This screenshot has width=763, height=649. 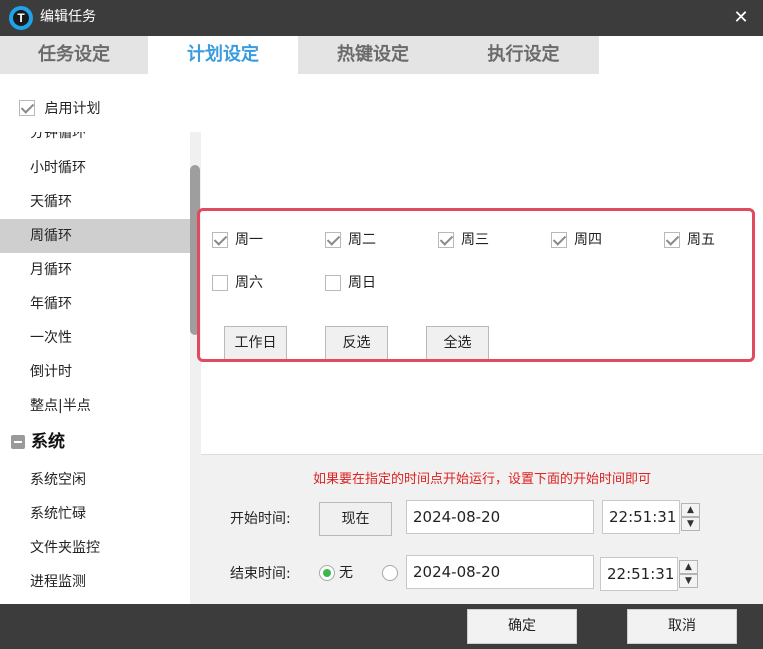 What do you see at coordinates (690, 510) in the screenshot?
I see `start-time-spin-up-icon: ▲` at bounding box center [690, 510].